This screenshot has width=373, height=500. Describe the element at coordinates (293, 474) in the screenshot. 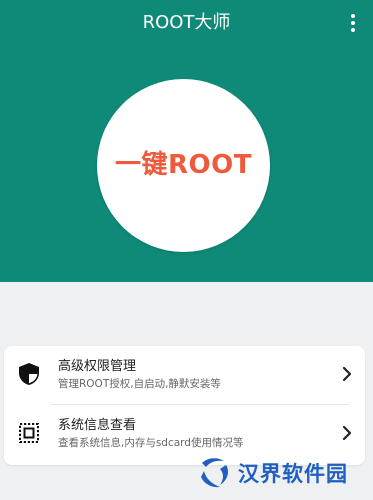

I see `watermark-text: 汉界软件园` at that location.